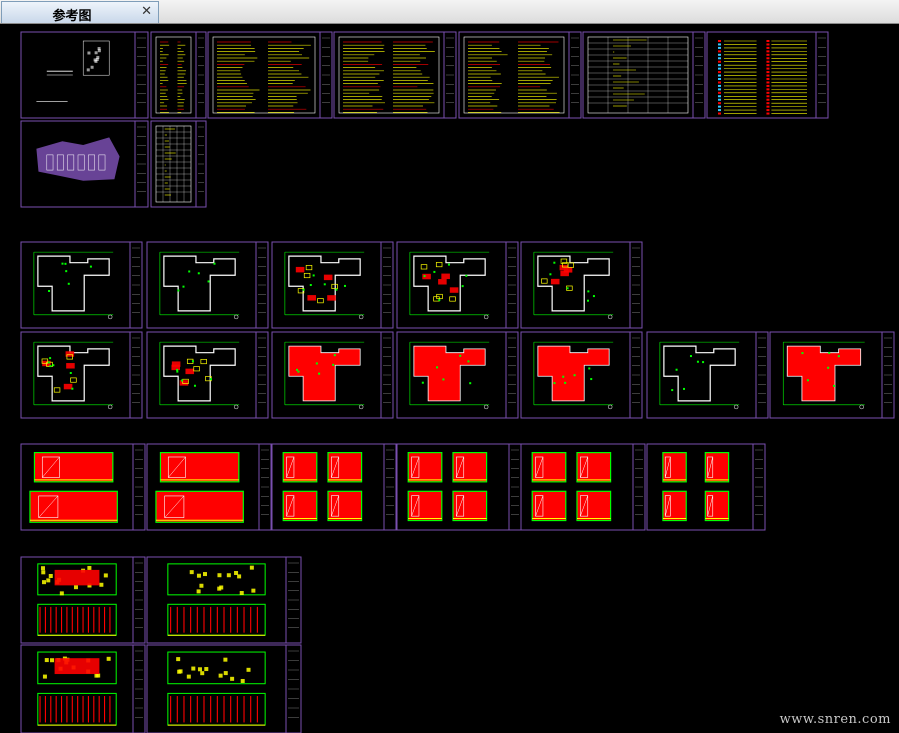 The image size is (899, 733). Describe the element at coordinates (72, 16) in the screenshot. I see `tab-label: 参考图` at that location.